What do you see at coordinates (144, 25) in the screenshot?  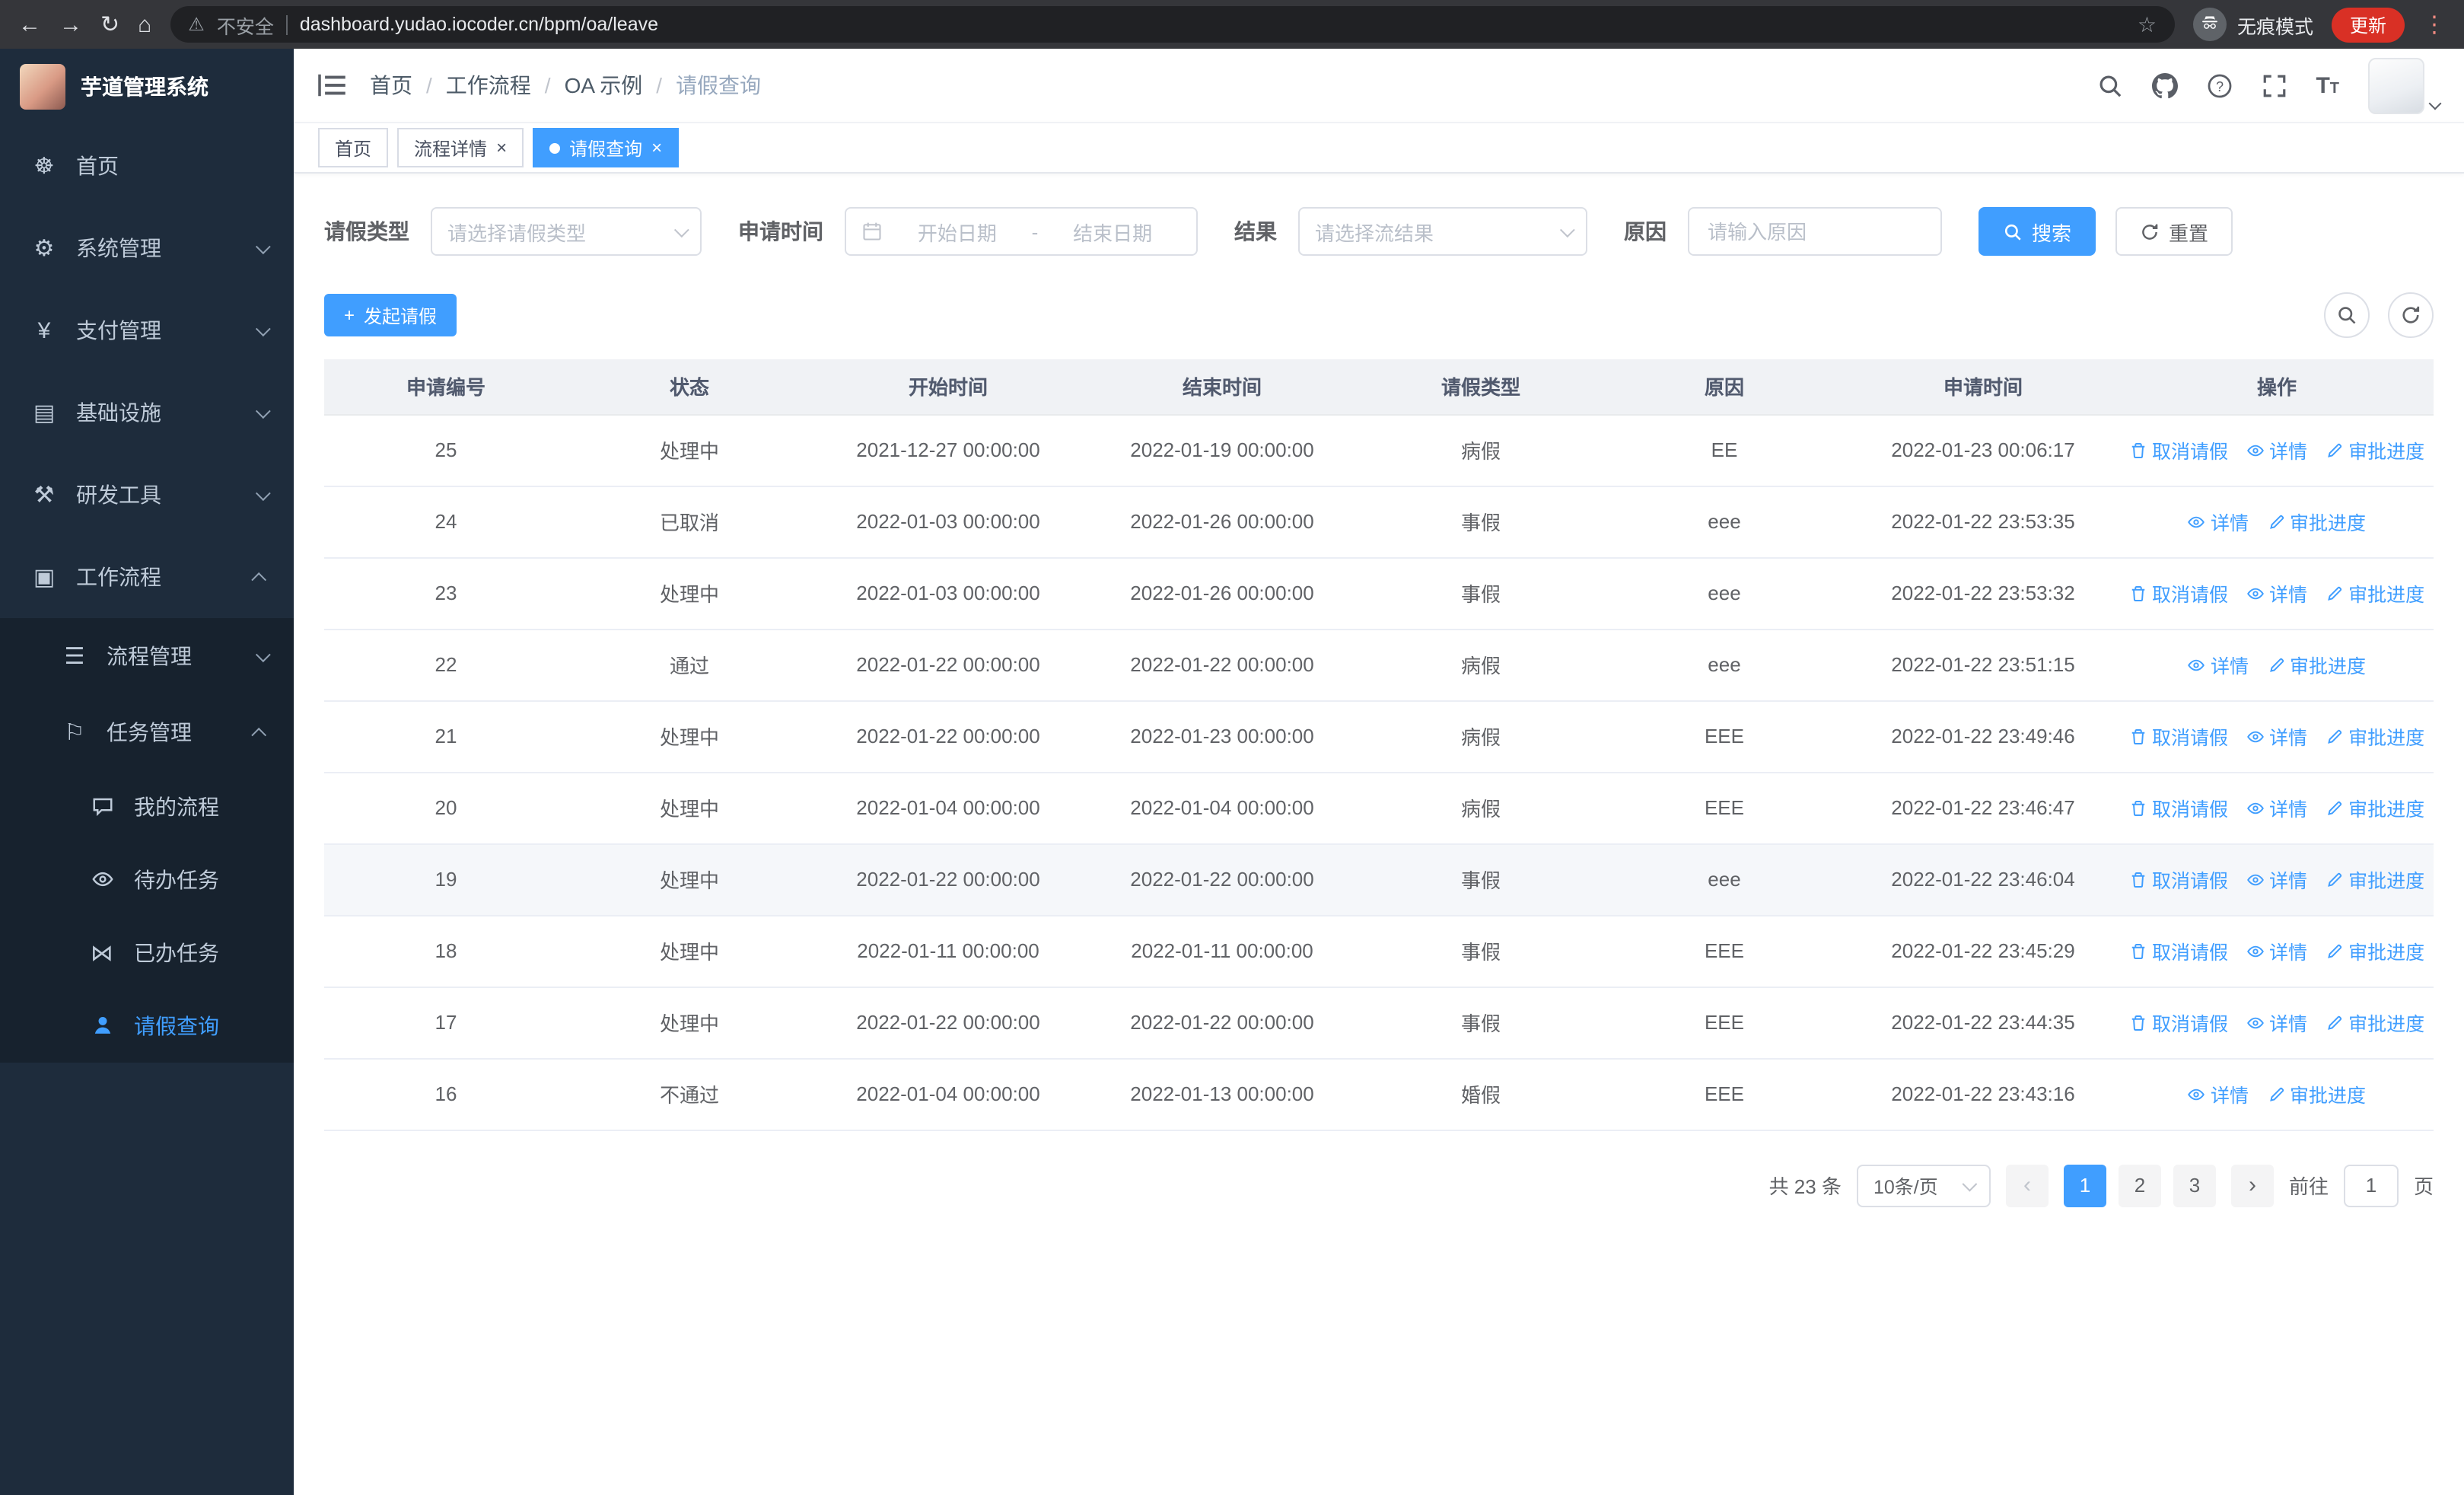 I see `browser-home-icon: ⌂` at bounding box center [144, 25].